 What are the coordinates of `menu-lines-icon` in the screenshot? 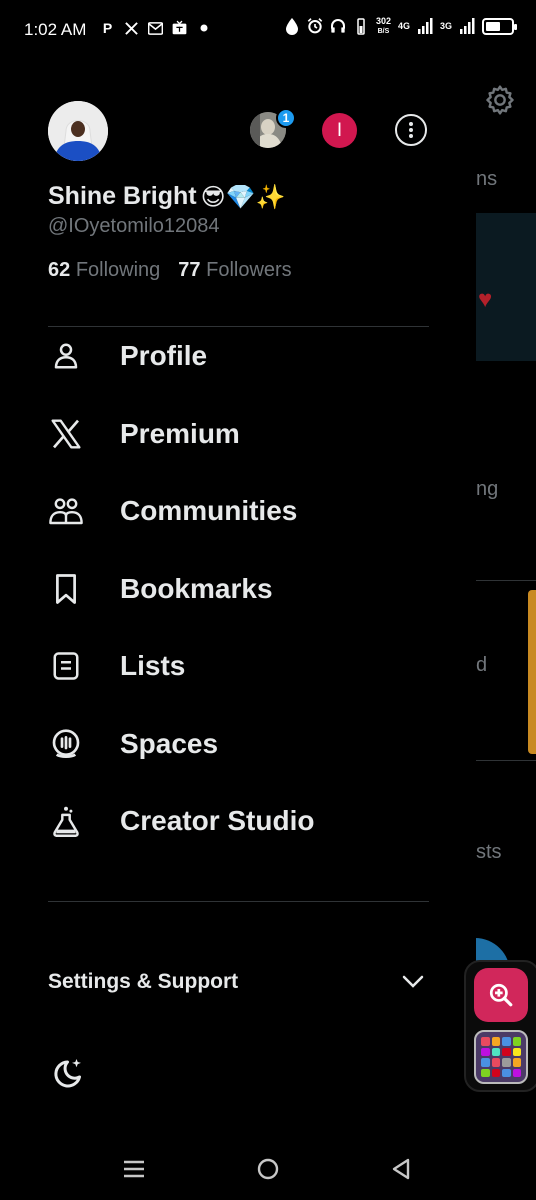 It's located at (134, 1169).